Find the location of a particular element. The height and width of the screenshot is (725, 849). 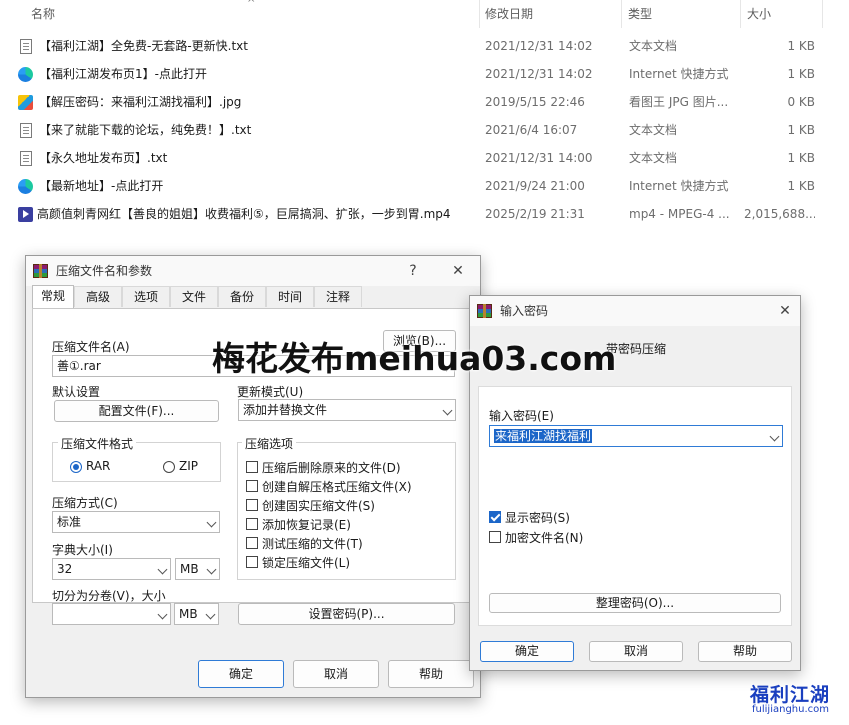

password-input: 来福利江湖找福利 is located at coordinates (636, 436).